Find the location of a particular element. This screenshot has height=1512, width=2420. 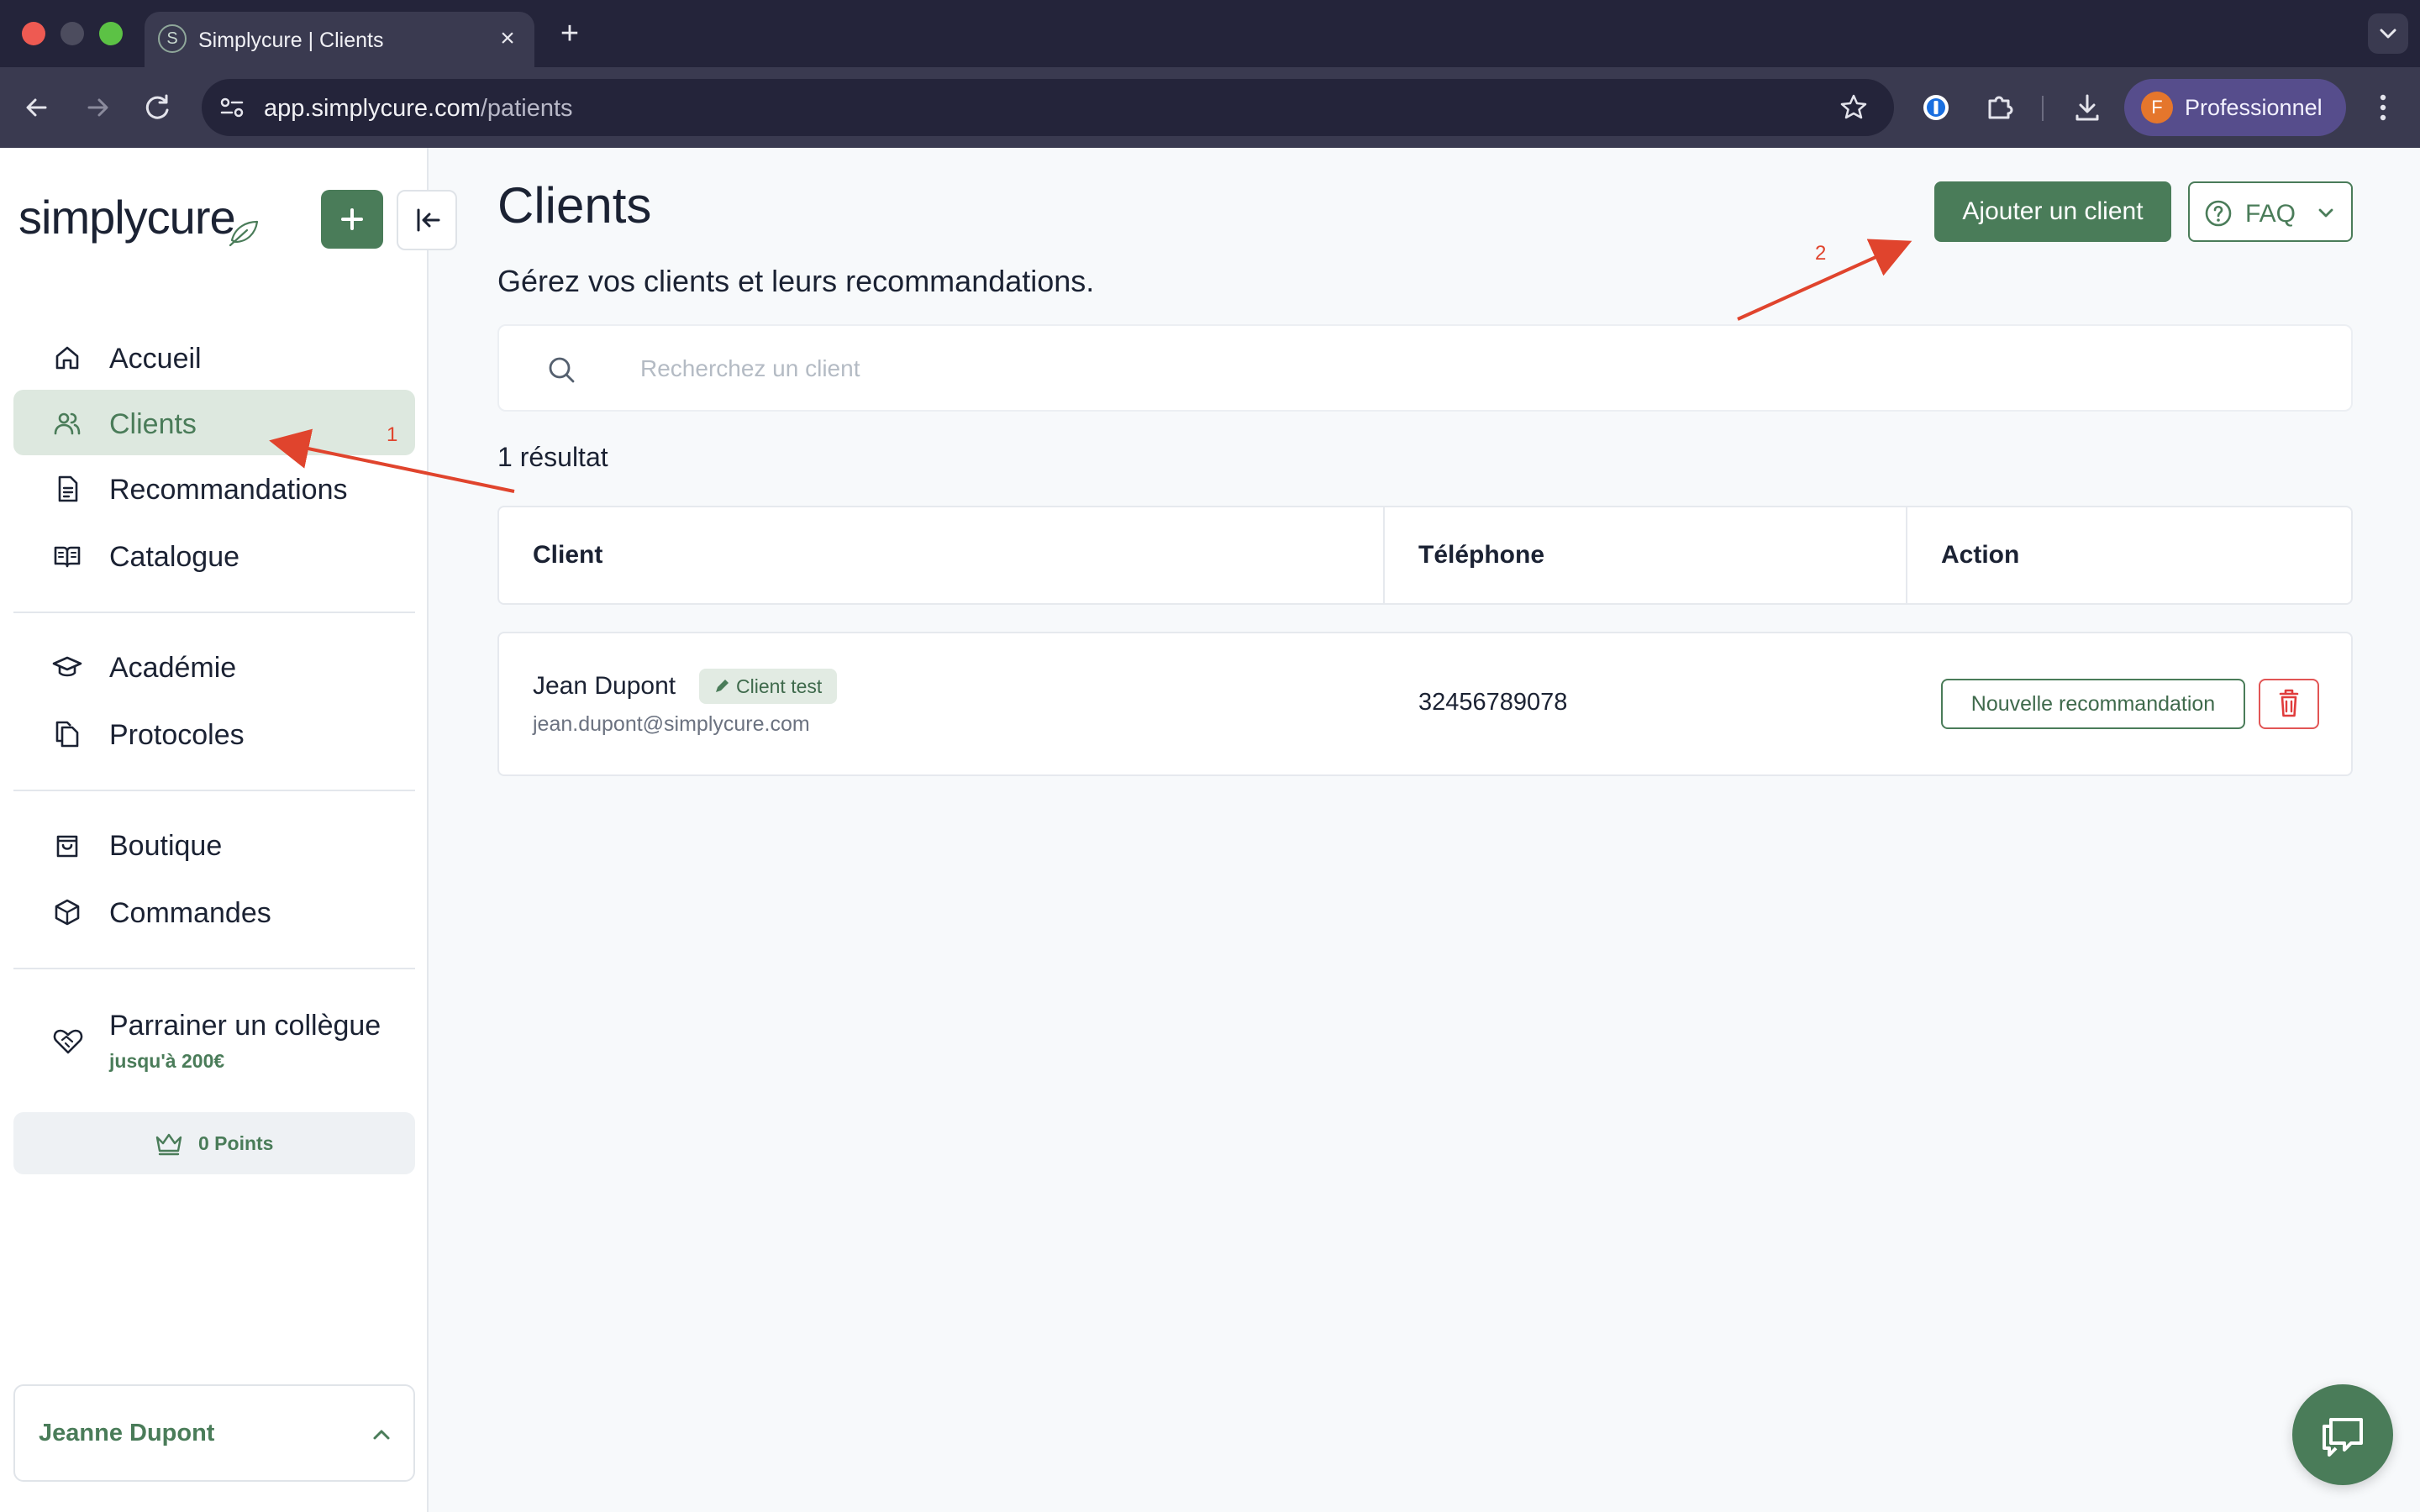

sidebar-item-label: Académie is located at coordinates (173, 668).